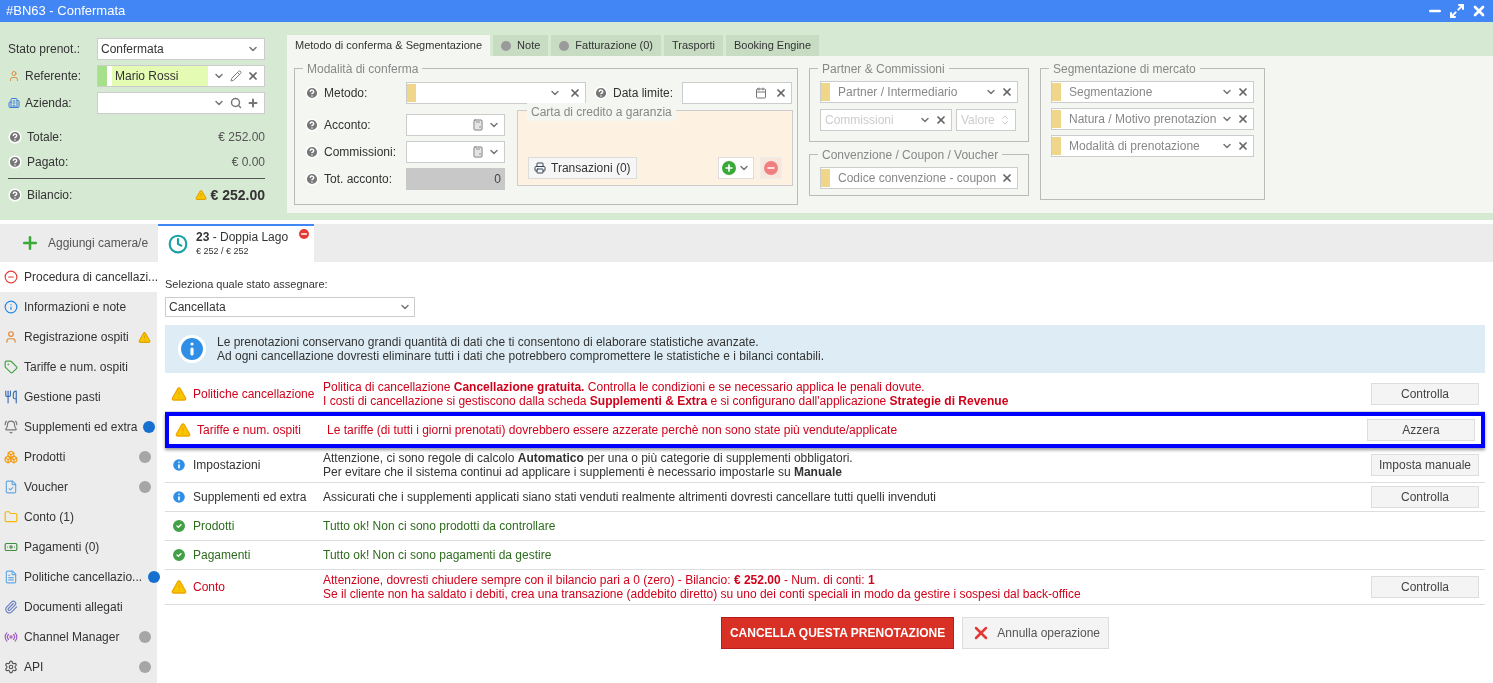 The width and height of the screenshot is (1493, 683). I want to click on check-title: Prodotti, so click(214, 526).